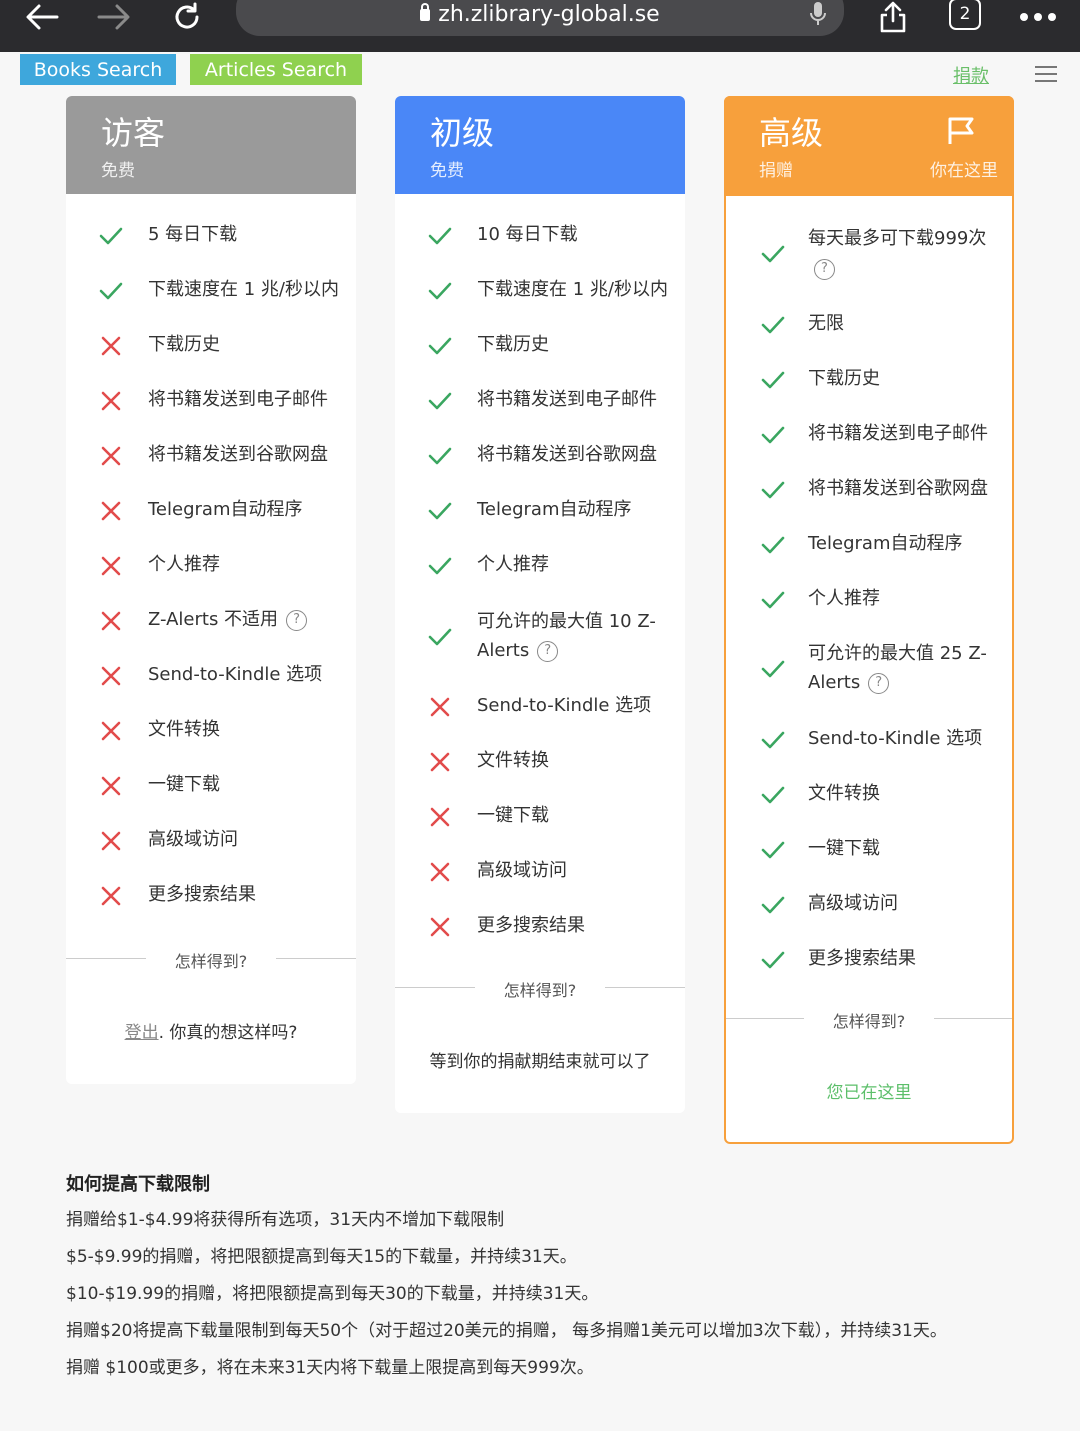 This screenshot has width=1080, height=1431. Describe the element at coordinates (138, 1184) in the screenshot. I see `info-heading: 如何提高下载限制` at that location.